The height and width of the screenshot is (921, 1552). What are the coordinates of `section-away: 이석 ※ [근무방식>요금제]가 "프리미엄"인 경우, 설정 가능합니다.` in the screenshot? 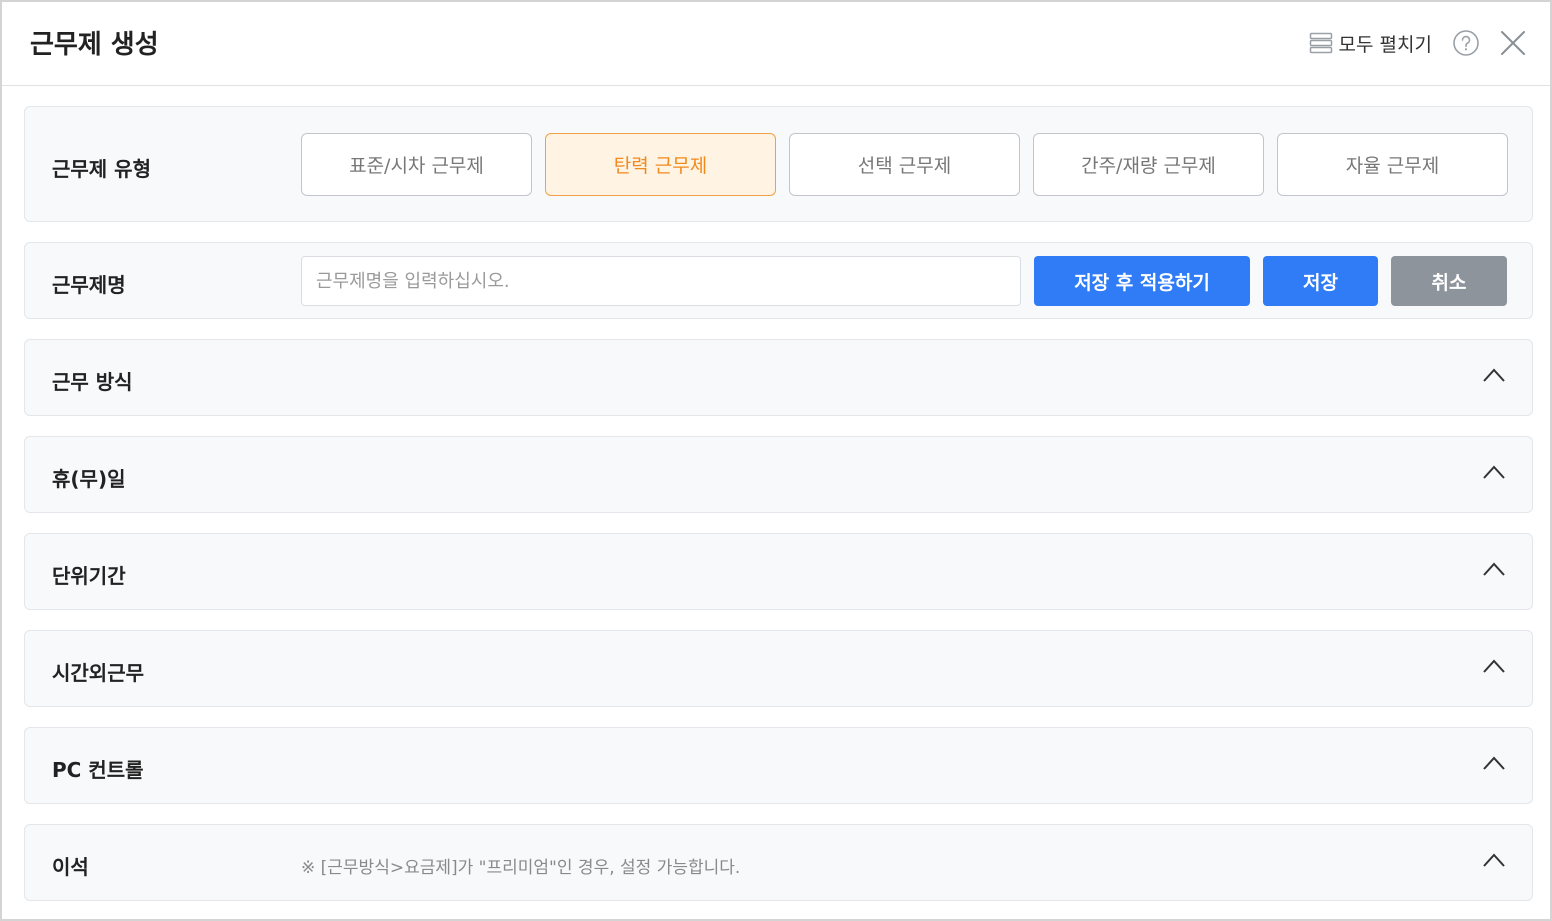 It's located at (778, 862).